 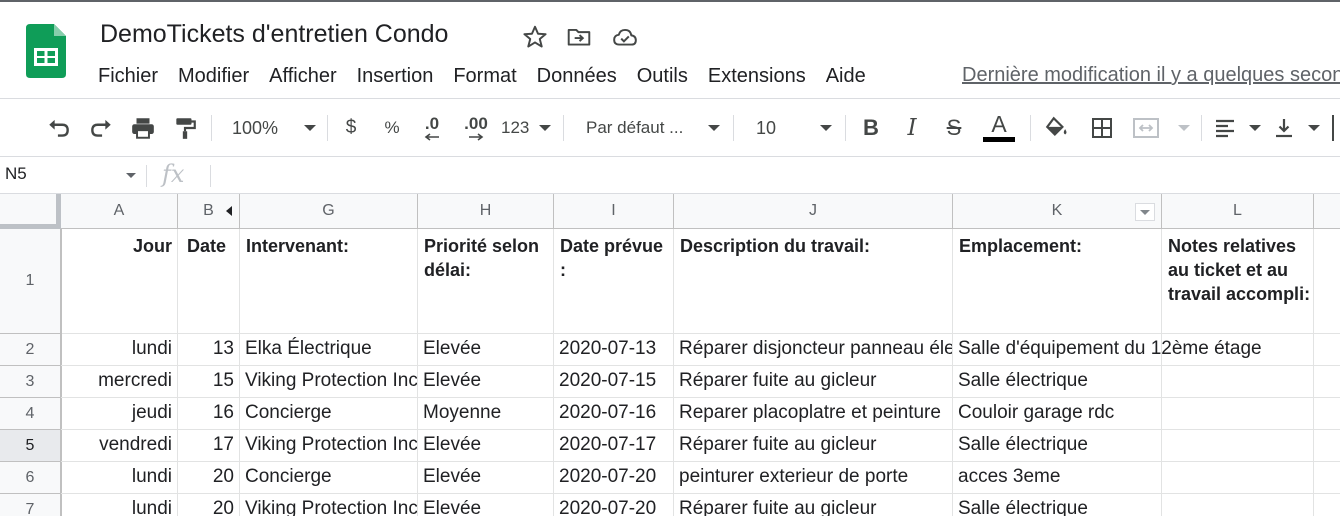 I want to click on date-prevue-cell: 2020-07-17, so click(x=614, y=446).